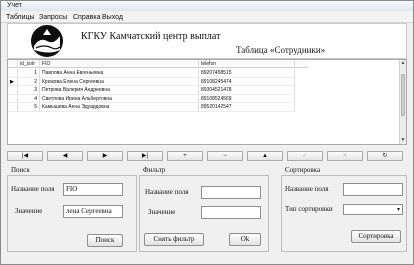 This screenshot has width=414, height=265. I want to click on nav-last-button: ▶|, so click(145, 156).